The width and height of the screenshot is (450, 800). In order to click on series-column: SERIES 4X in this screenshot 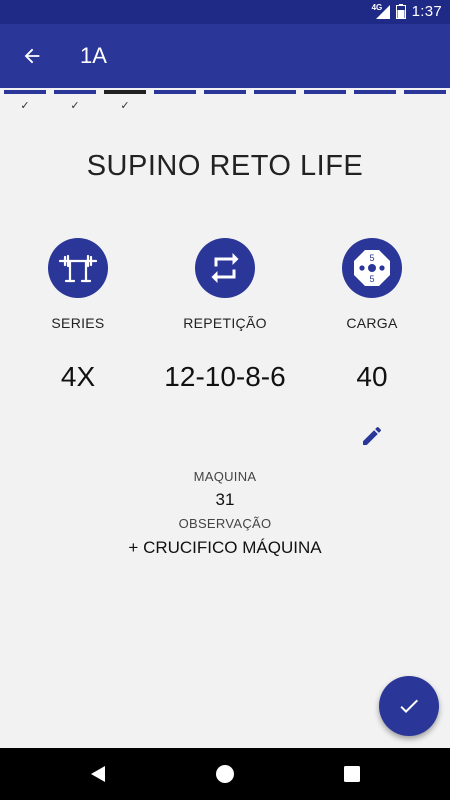, I will do `click(78, 315)`.